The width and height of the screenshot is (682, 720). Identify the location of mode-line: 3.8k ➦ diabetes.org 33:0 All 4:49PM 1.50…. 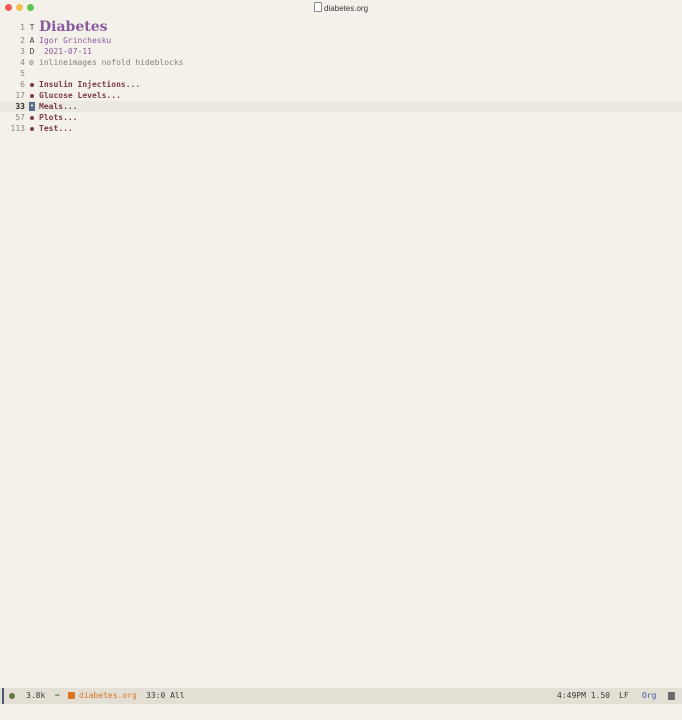
(341, 696).